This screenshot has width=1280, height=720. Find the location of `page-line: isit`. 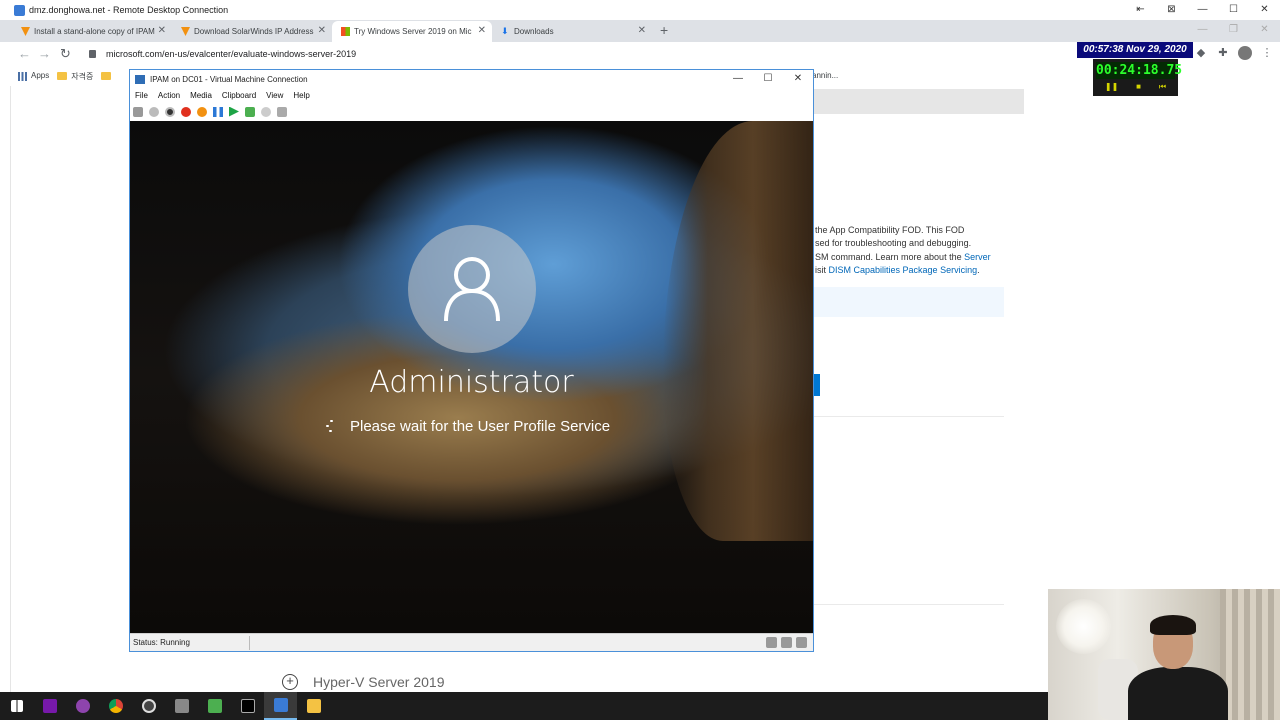

page-line: isit is located at coordinates (820, 270).